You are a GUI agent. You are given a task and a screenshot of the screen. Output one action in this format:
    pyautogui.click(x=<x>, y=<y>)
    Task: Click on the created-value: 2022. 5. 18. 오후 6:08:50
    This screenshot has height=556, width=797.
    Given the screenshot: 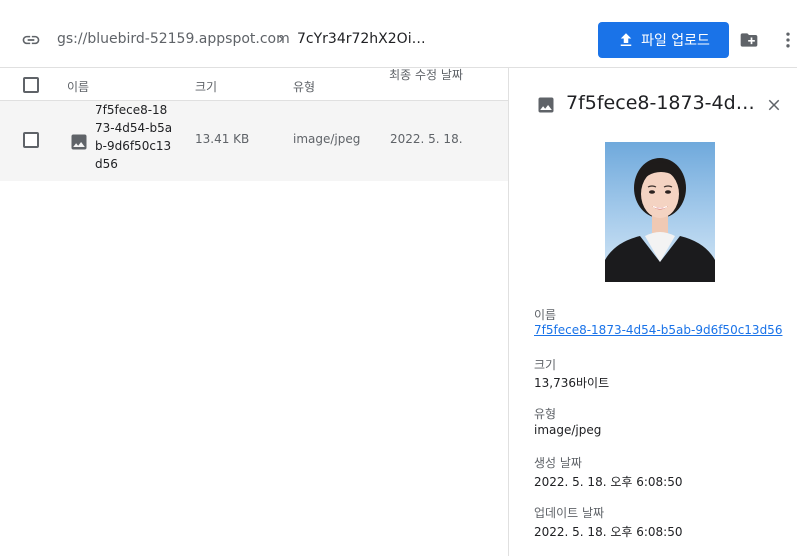 What is the action you would take?
    pyautogui.click(x=608, y=482)
    